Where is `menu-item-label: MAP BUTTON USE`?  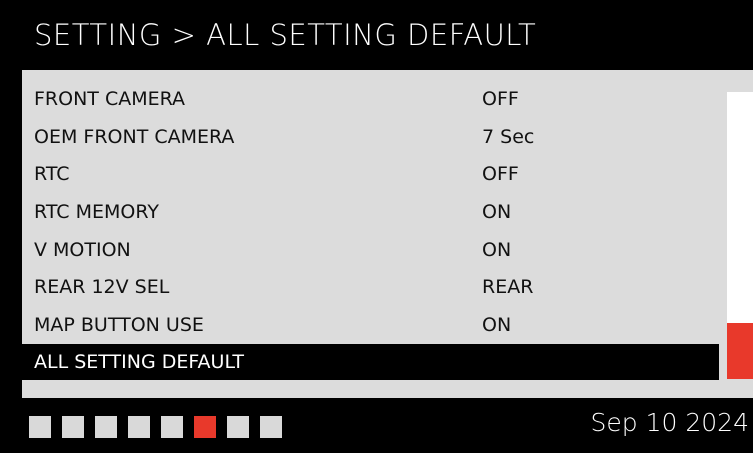 menu-item-label: MAP BUTTON USE is located at coordinates (119, 324).